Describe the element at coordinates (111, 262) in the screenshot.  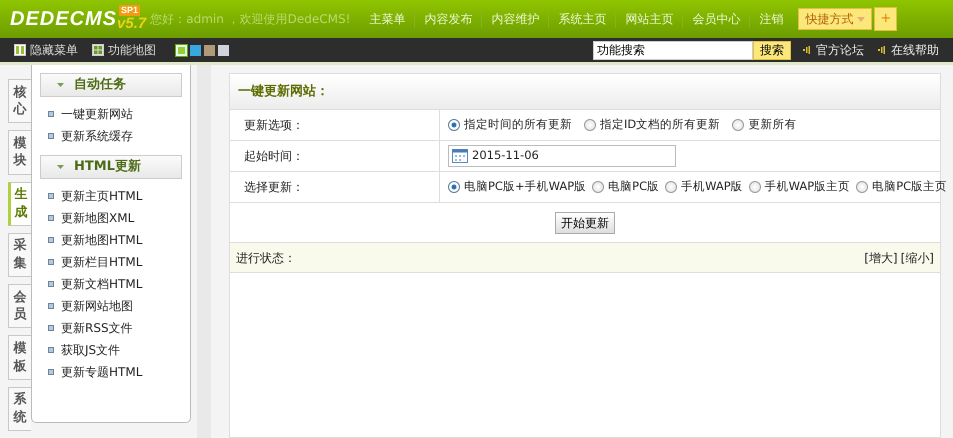
I see `menu-item: 更新栏目HTML` at that location.